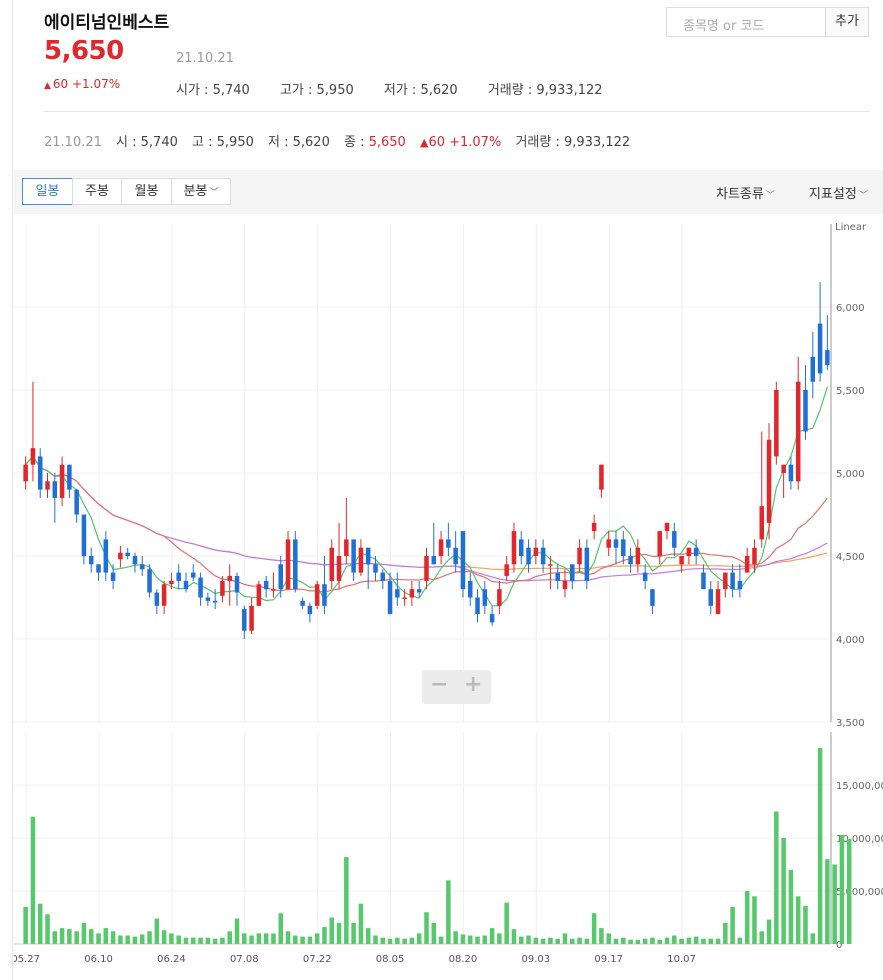  Describe the element at coordinates (746, 22) in the screenshot. I see `stock-search-input: 종목명 or 코드` at that location.